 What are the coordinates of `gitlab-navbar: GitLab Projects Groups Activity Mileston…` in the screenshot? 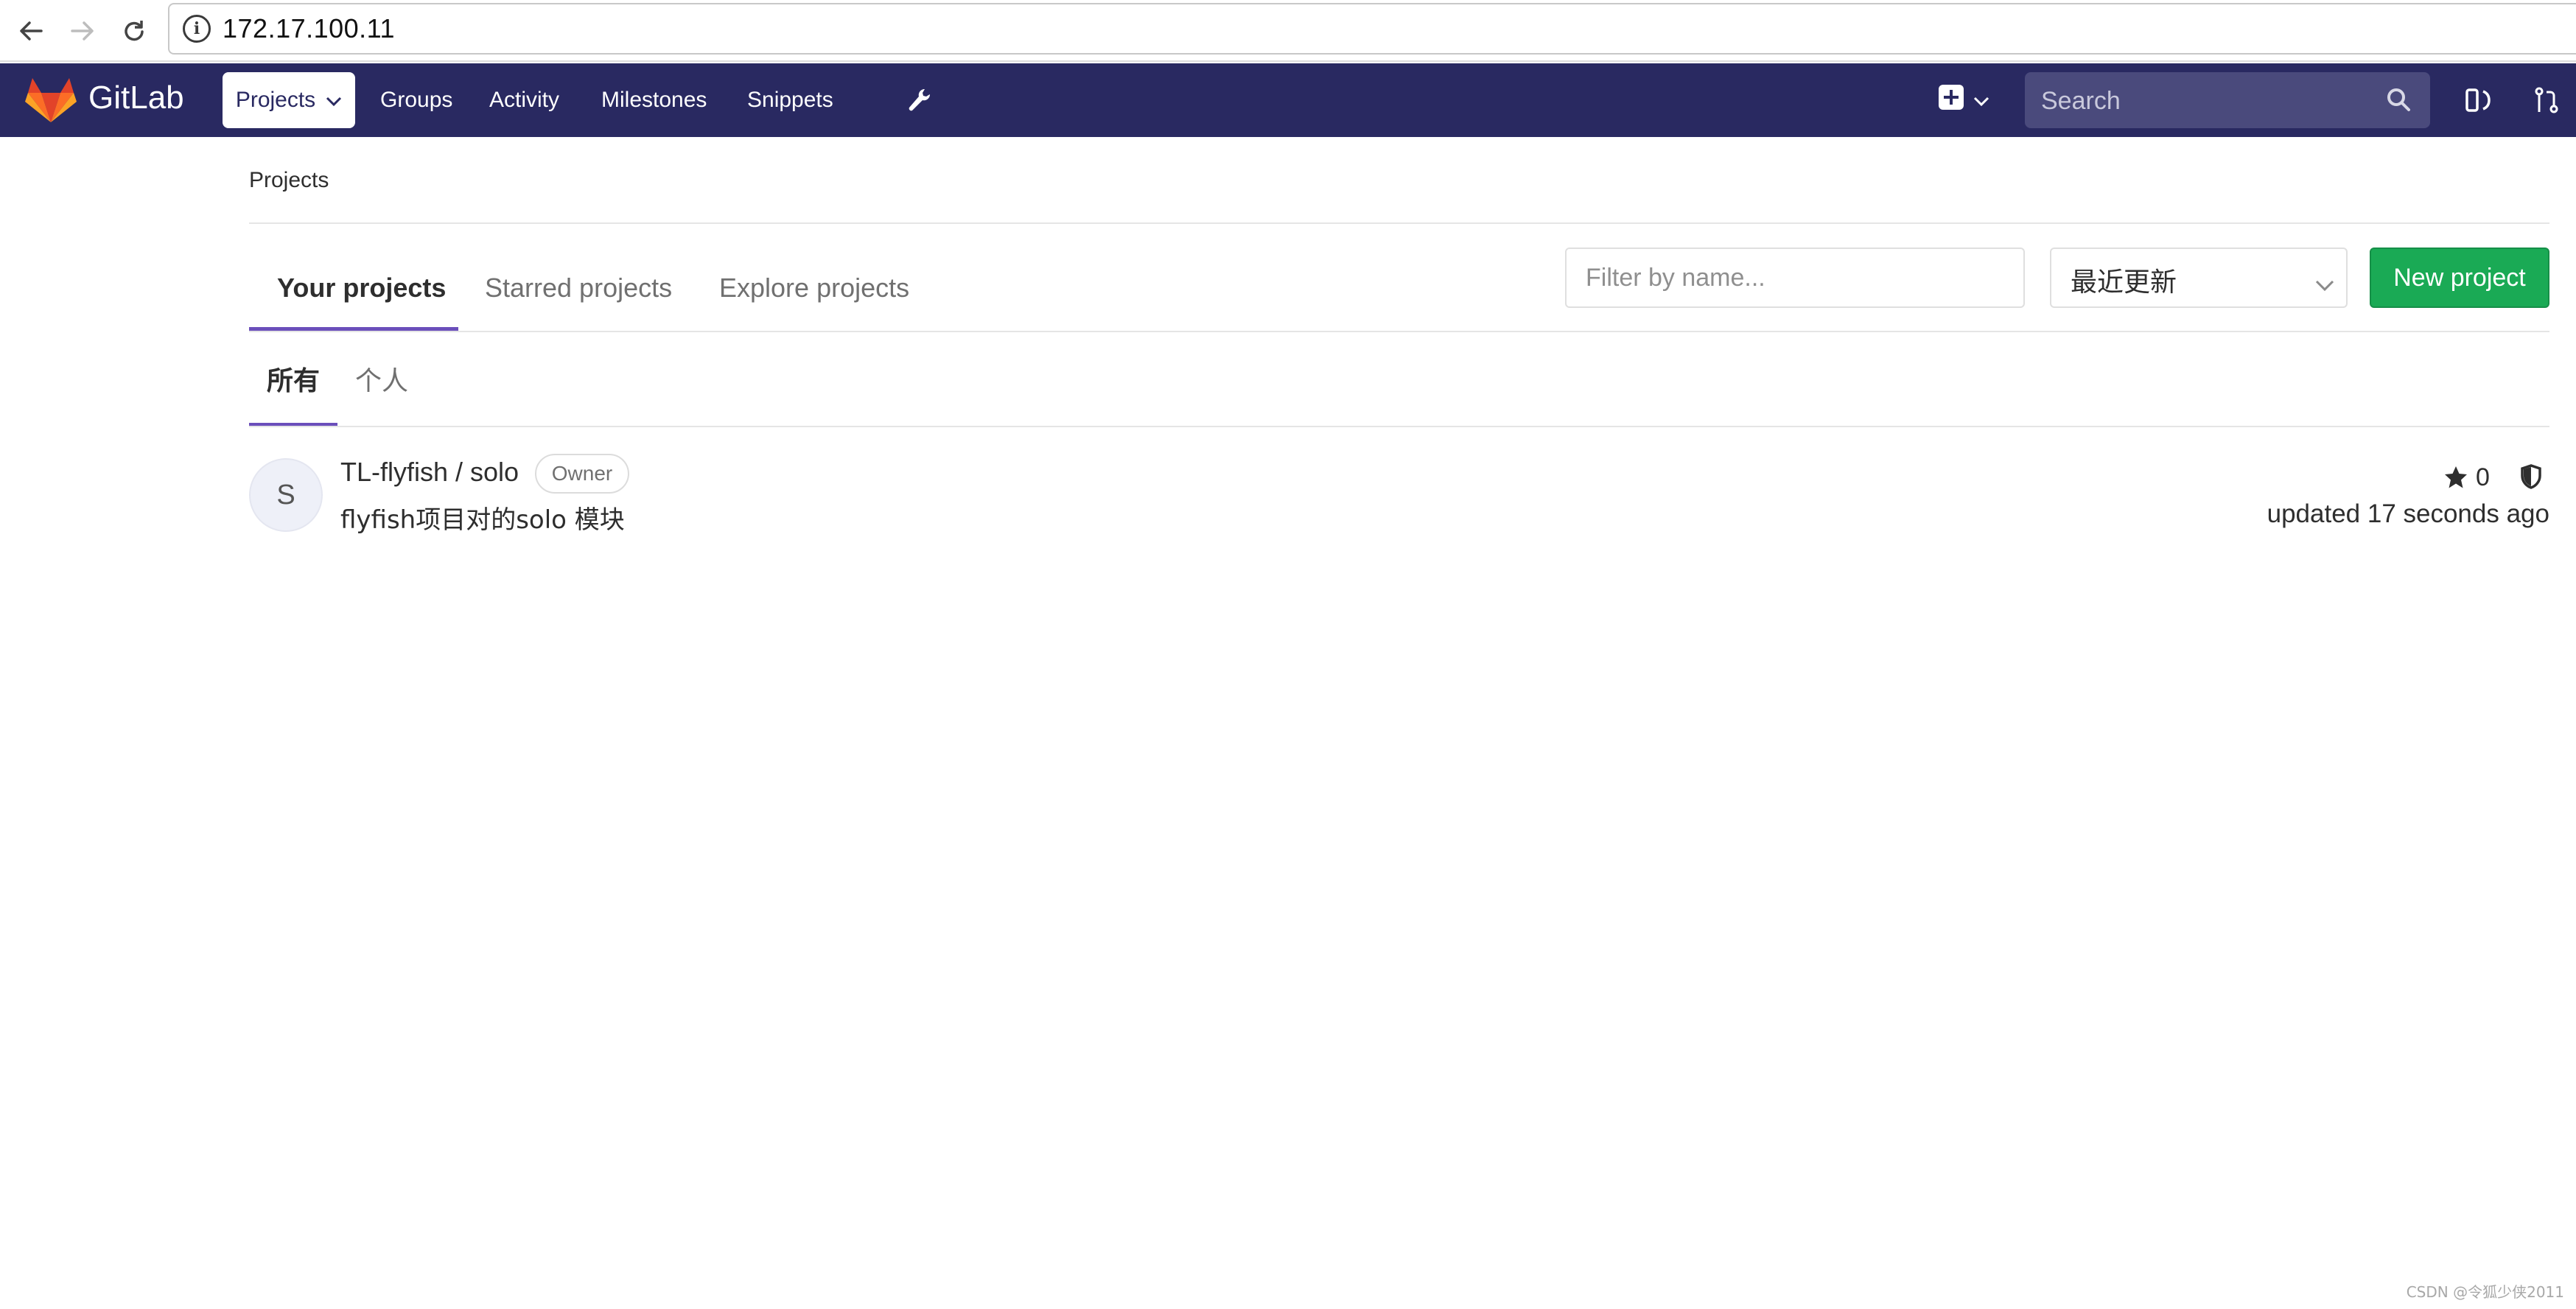 It's located at (1288, 100).